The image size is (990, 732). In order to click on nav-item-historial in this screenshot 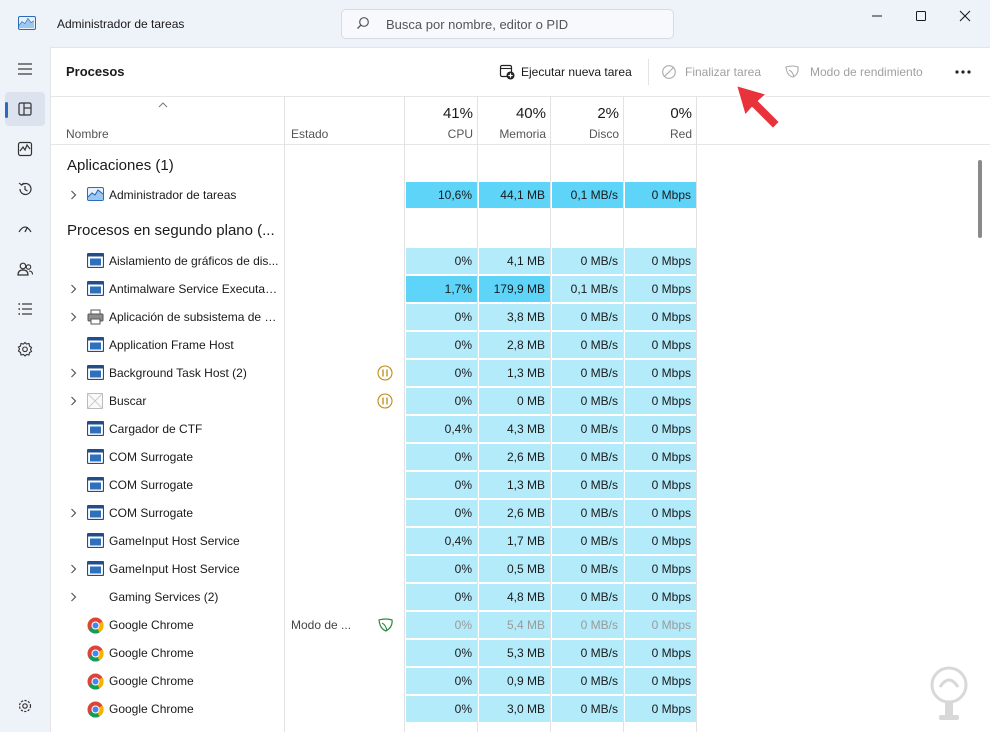, I will do `click(25, 189)`.